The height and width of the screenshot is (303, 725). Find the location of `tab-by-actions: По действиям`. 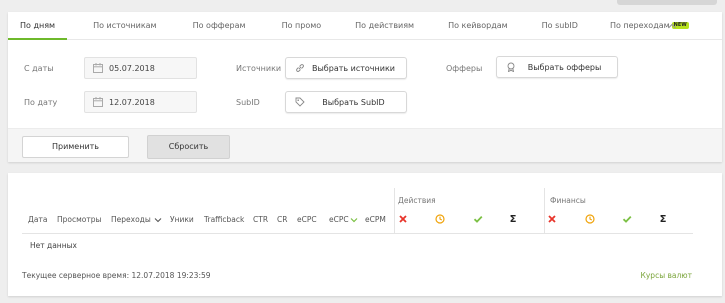

tab-by-actions: По действиям is located at coordinates (384, 26).